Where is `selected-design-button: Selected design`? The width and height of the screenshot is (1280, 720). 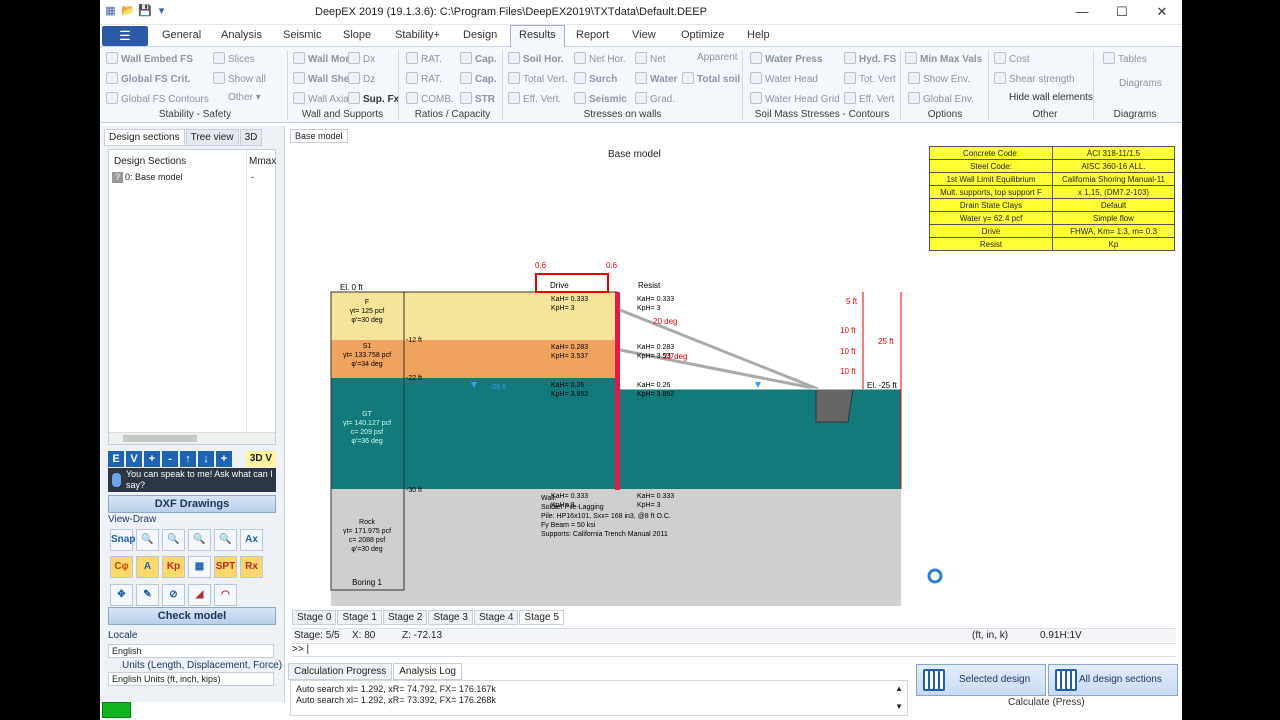
selected-design-button: Selected design is located at coordinates (981, 680).